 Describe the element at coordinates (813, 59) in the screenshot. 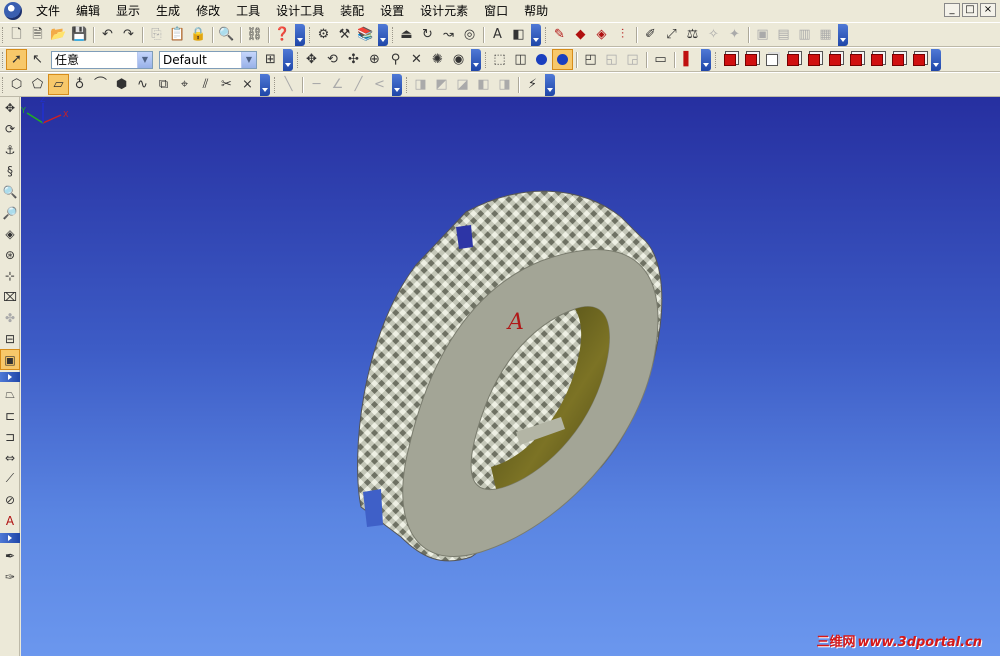

I see `view-top-icon` at that location.